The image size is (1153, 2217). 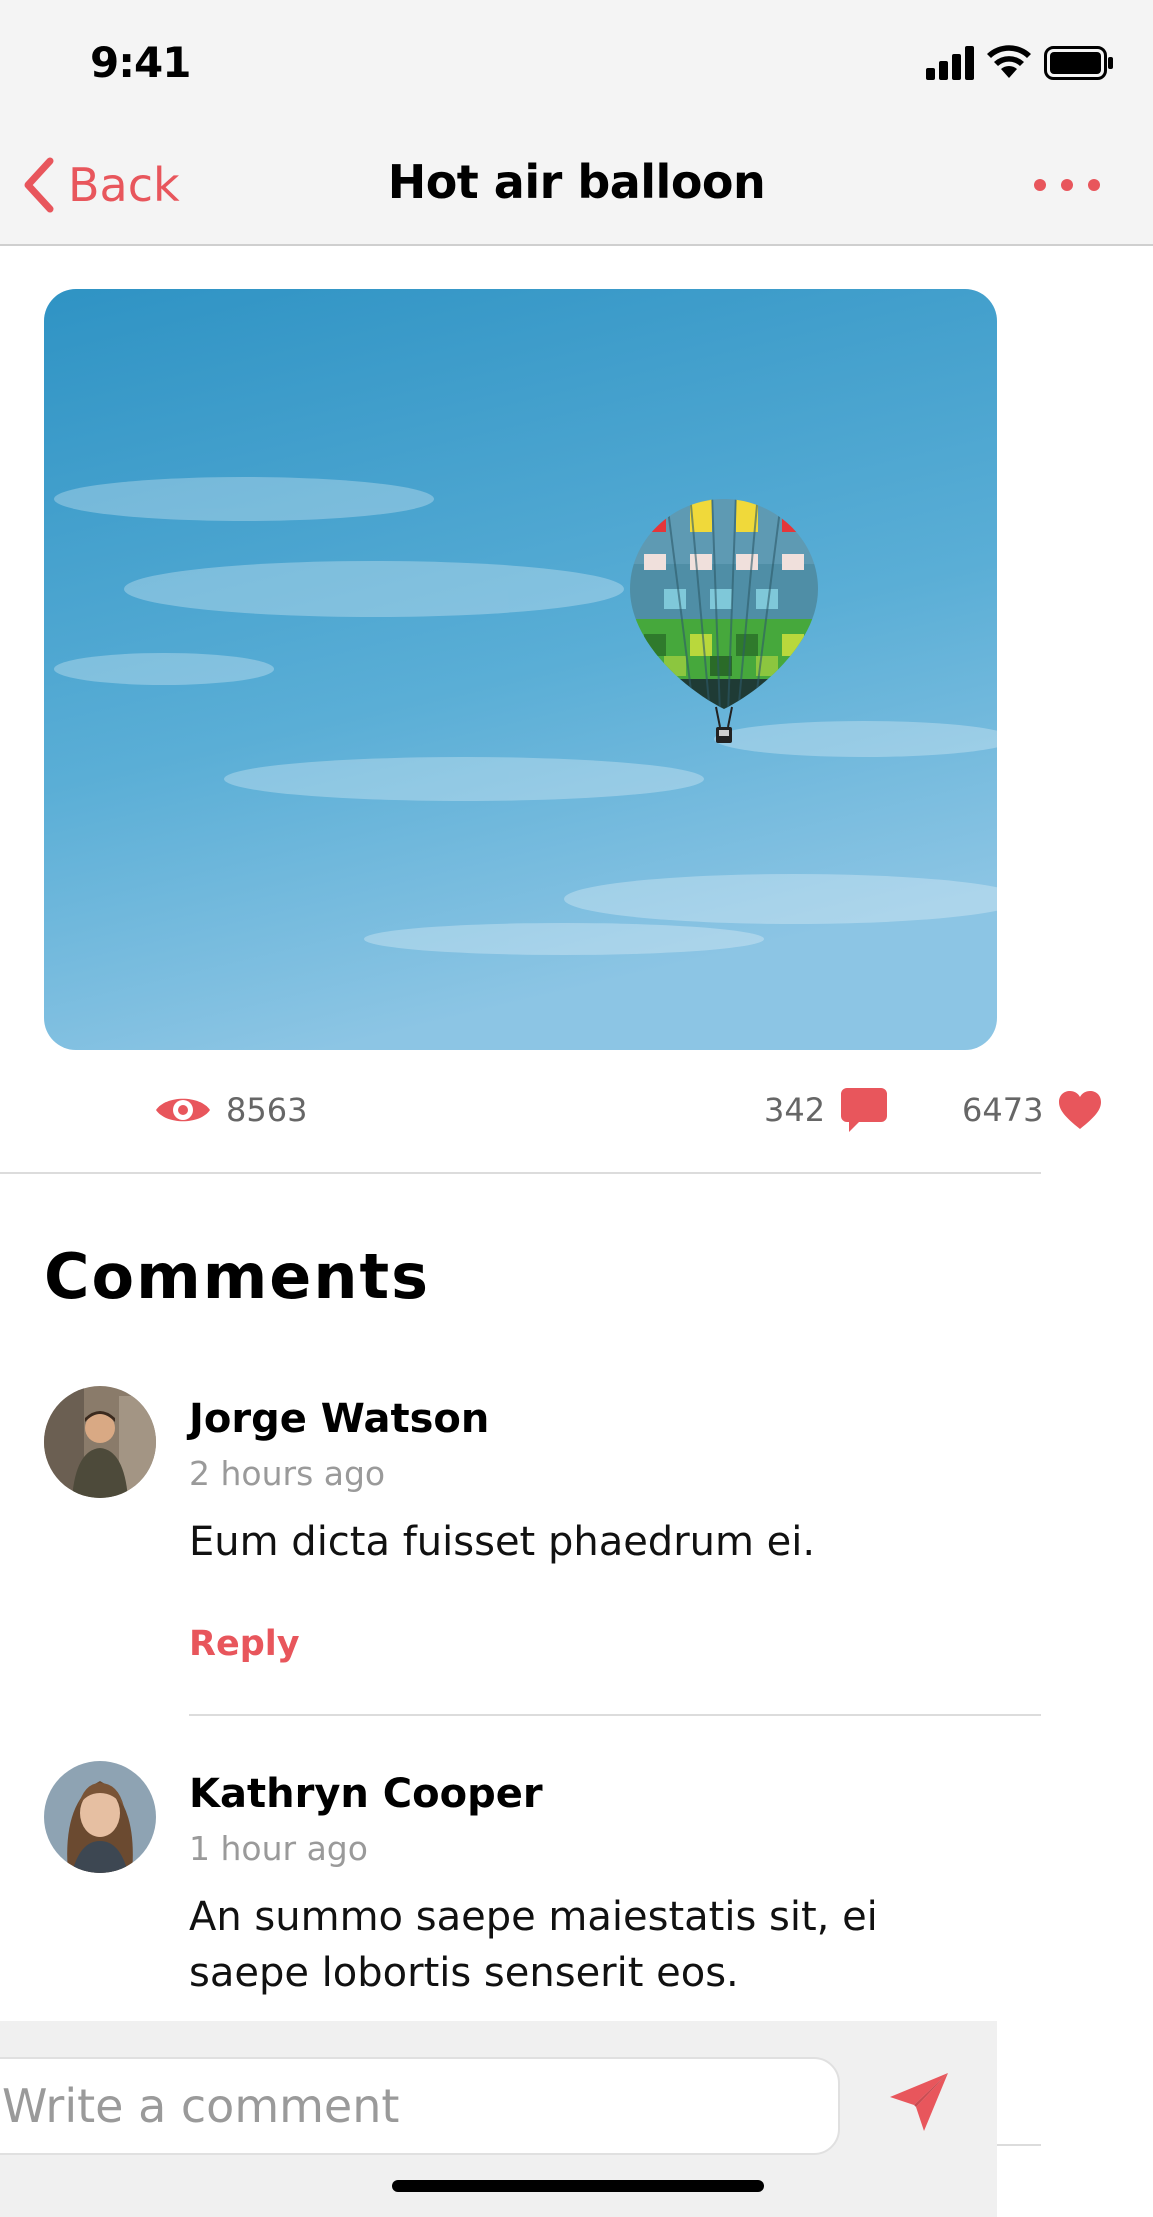 What do you see at coordinates (578, 2186) in the screenshot?
I see `home-indicator` at bounding box center [578, 2186].